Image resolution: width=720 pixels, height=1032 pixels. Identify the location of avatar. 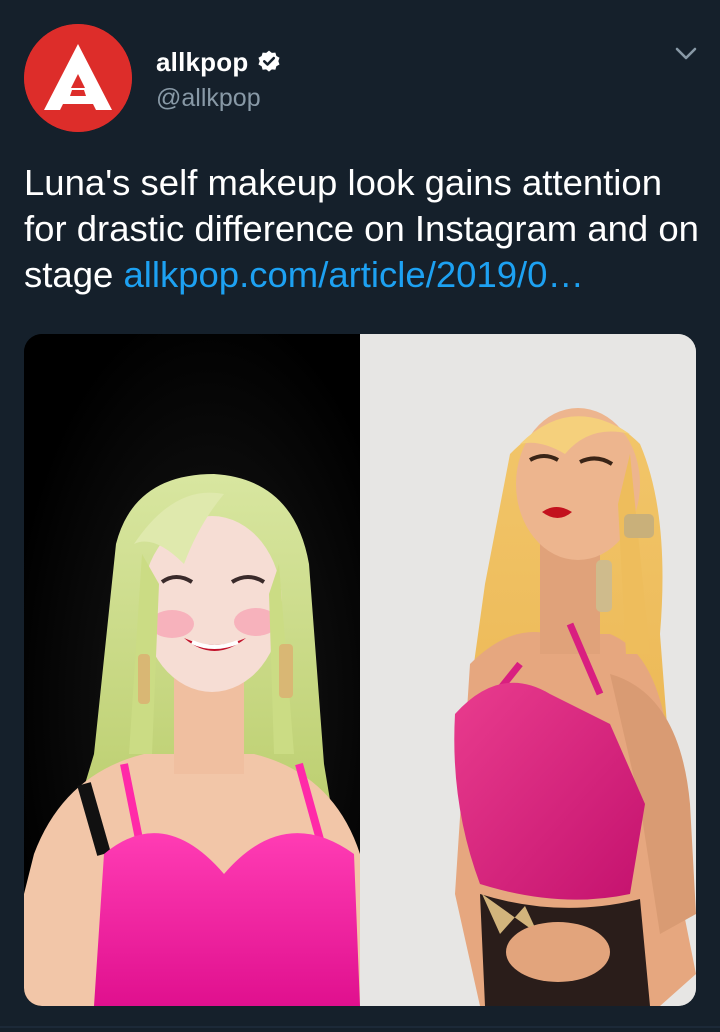
(78, 78).